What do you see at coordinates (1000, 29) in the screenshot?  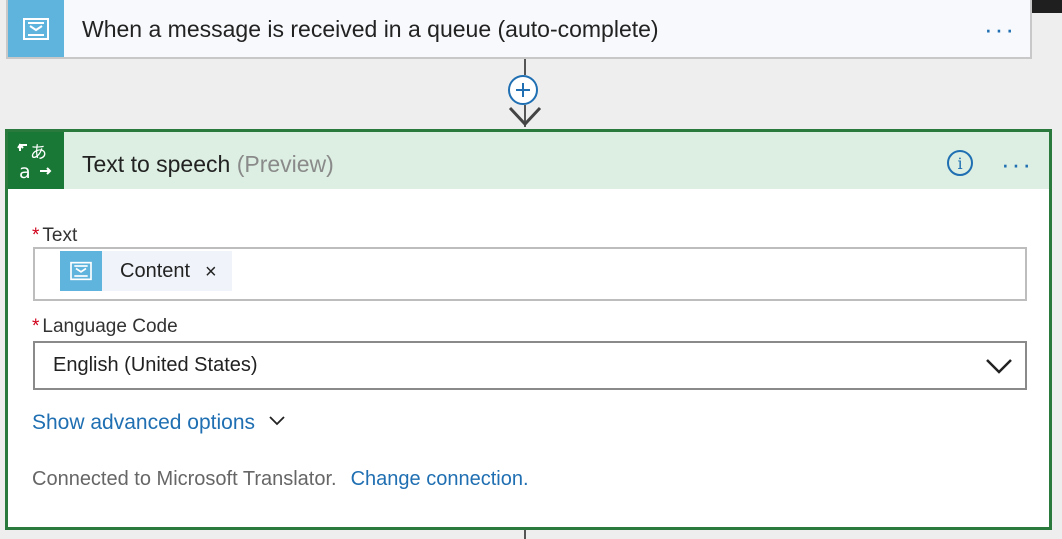 I see `trigger-more-options-button: ···` at bounding box center [1000, 29].